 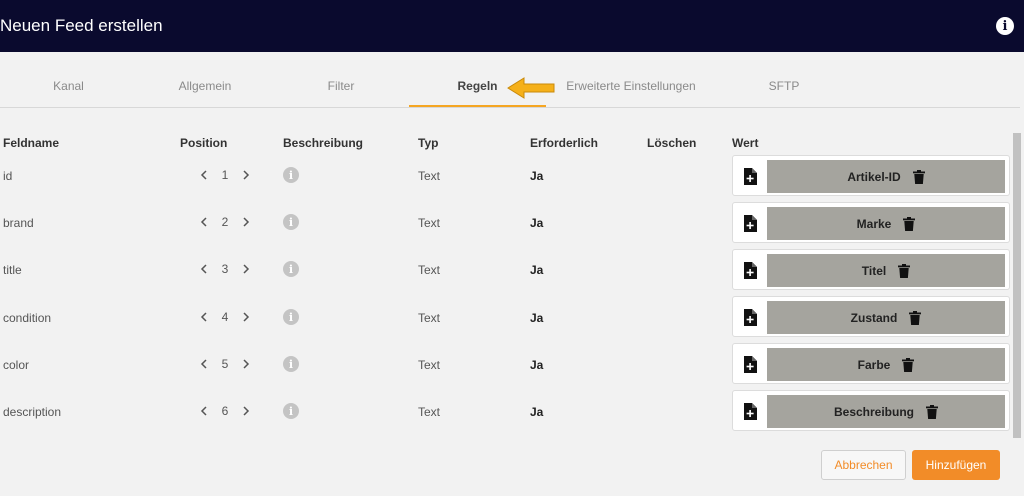 I want to click on wert-cell: Zustand, so click(x=871, y=316).